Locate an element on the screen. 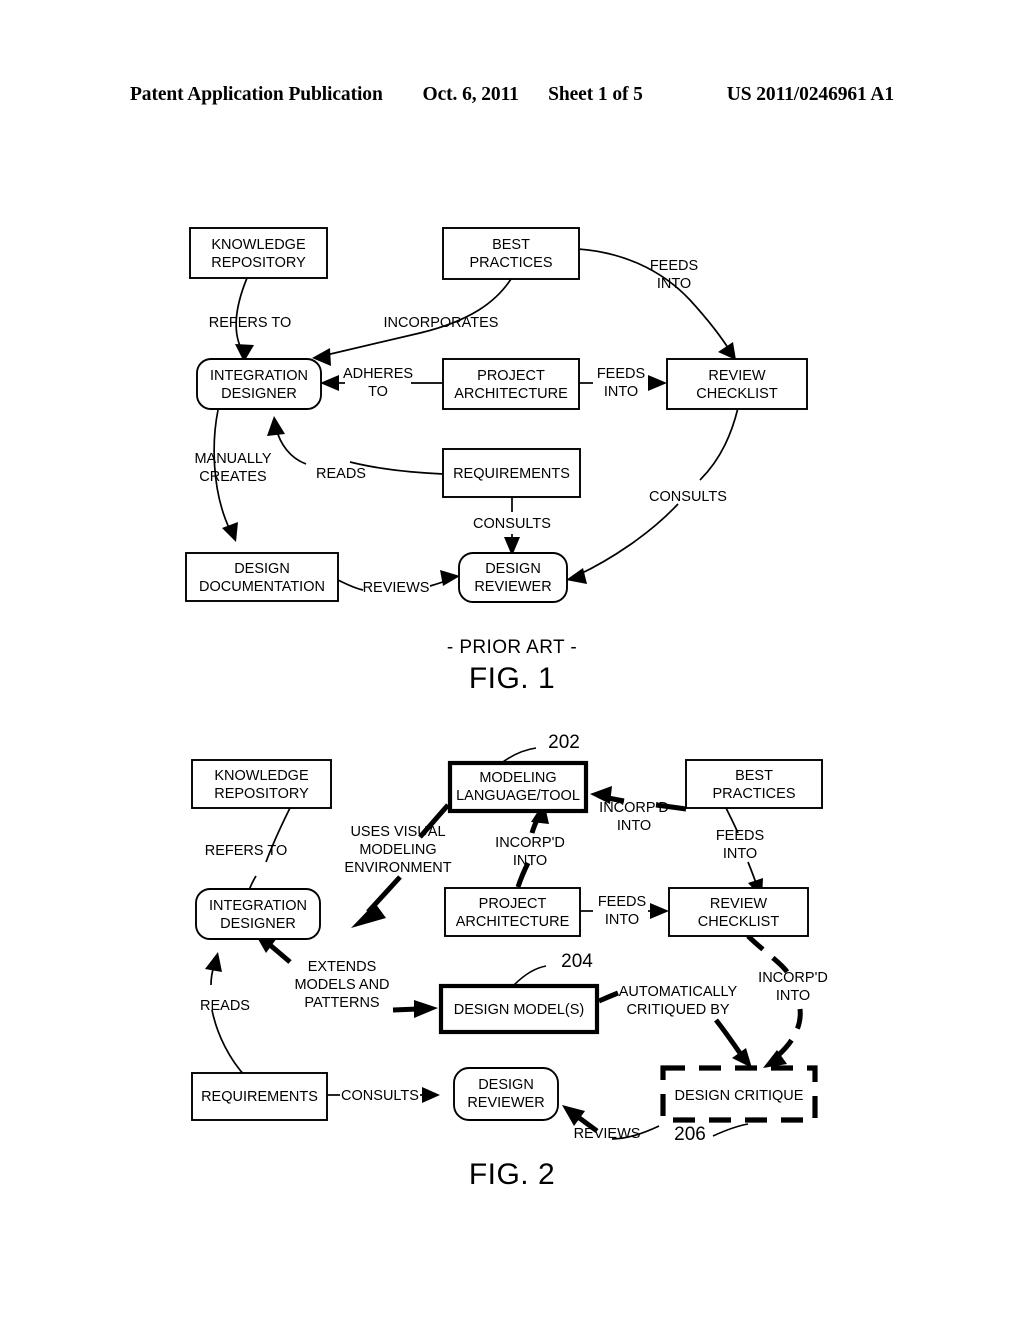  fig1-label-refers-to: REFERS TO is located at coordinates (250, 323).